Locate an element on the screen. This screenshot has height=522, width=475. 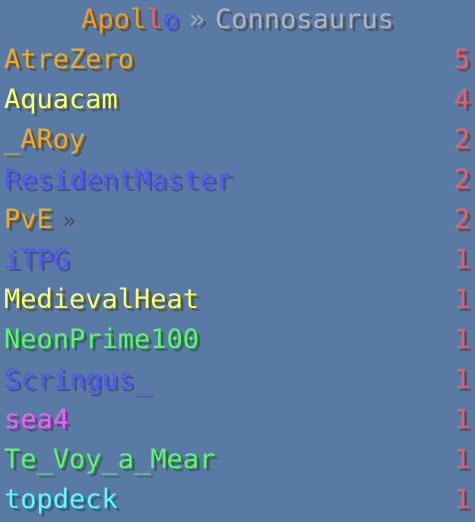
player-name: _ARoy is located at coordinates (45, 139).